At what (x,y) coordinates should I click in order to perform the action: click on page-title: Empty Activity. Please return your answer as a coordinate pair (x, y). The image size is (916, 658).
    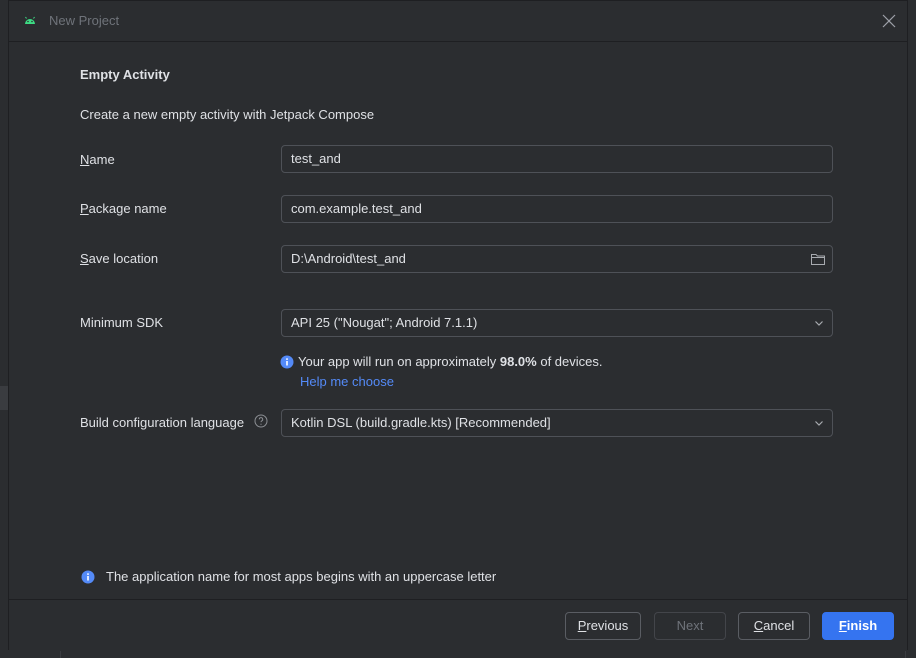
    Looking at the image, I should click on (125, 74).